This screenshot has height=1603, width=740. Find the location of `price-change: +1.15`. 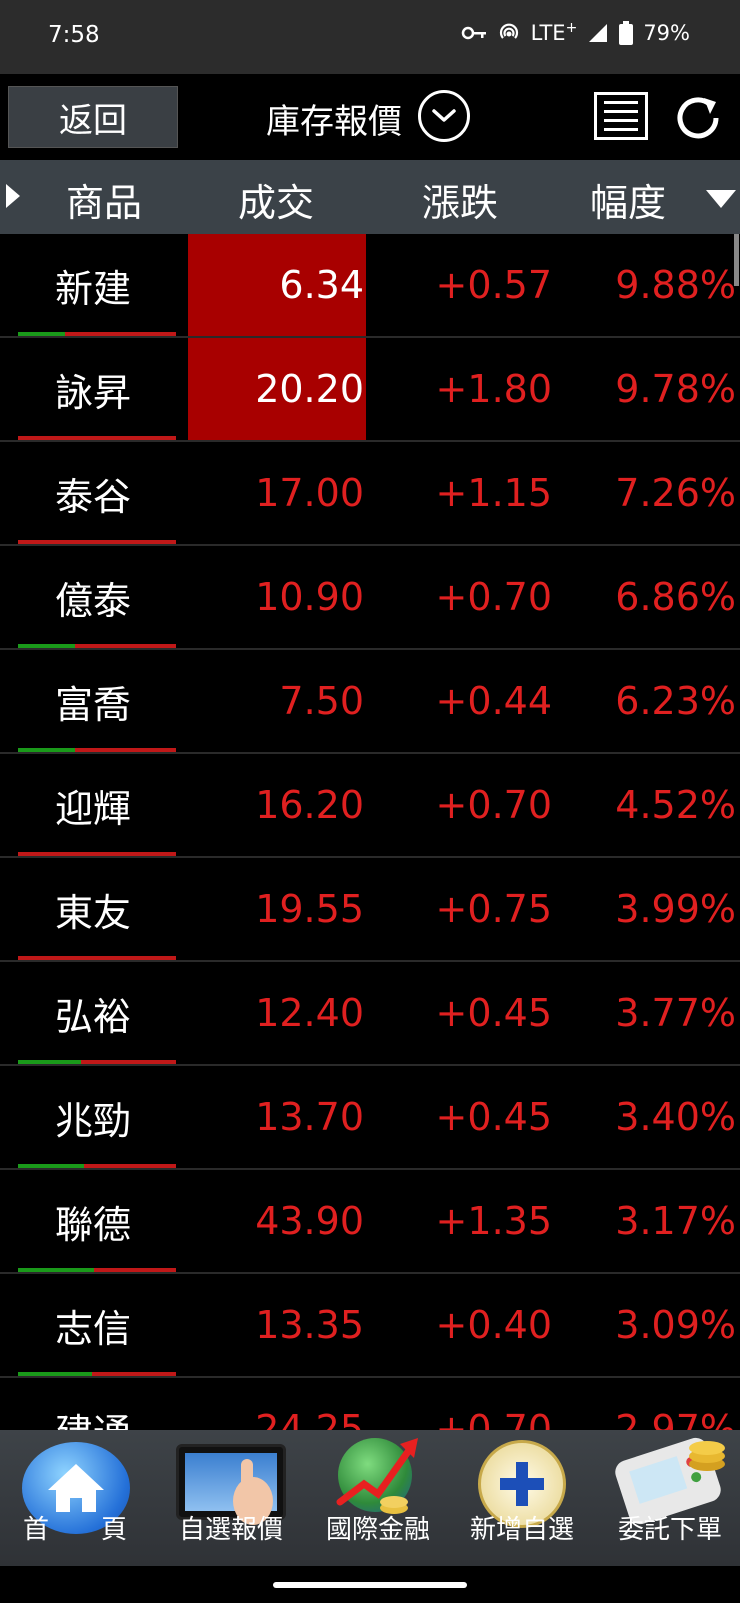

price-change: +1.15 is located at coordinates (493, 493).